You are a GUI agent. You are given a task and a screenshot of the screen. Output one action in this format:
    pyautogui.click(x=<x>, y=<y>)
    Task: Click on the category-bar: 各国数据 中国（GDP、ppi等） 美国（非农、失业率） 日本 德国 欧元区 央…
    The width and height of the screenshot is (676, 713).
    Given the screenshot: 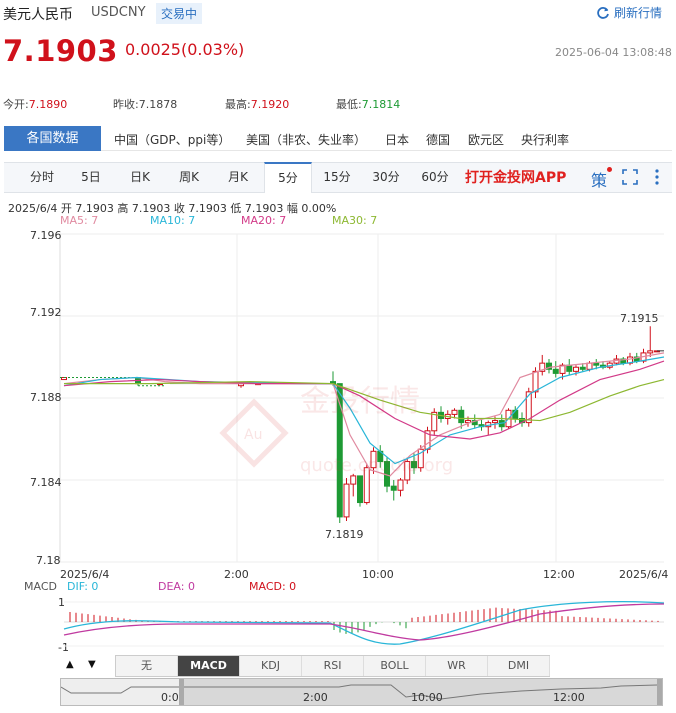 What is the action you would take?
    pyautogui.click(x=338, y=138)
    